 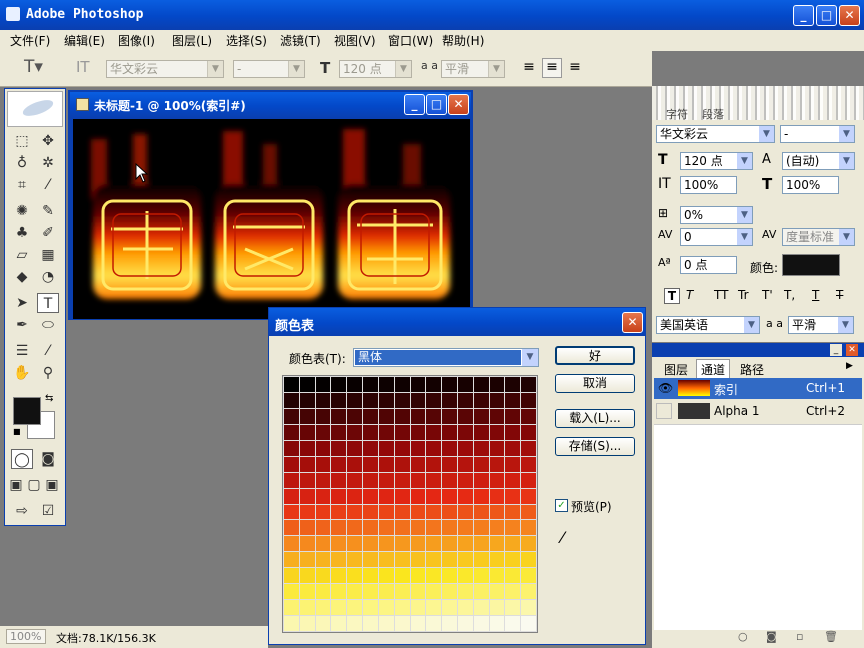 What do you see at coordinates (721, 295) in the screenshot?
I see `all-caps-button: TT` at bounding box center [721, 295].